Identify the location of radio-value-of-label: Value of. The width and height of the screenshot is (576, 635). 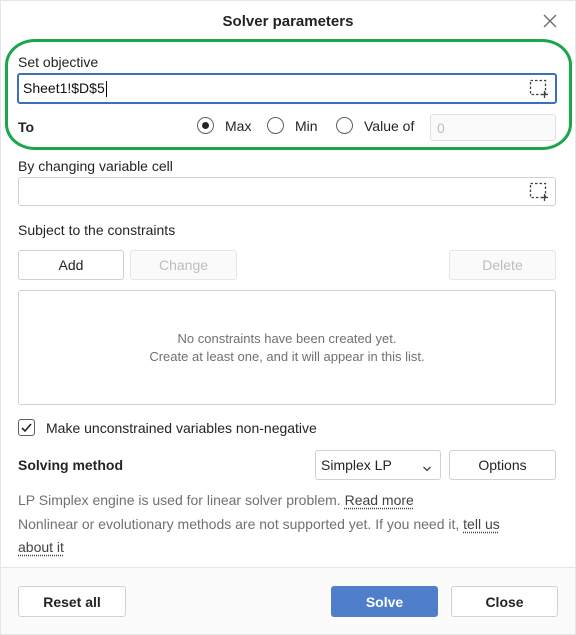
(389, 125).